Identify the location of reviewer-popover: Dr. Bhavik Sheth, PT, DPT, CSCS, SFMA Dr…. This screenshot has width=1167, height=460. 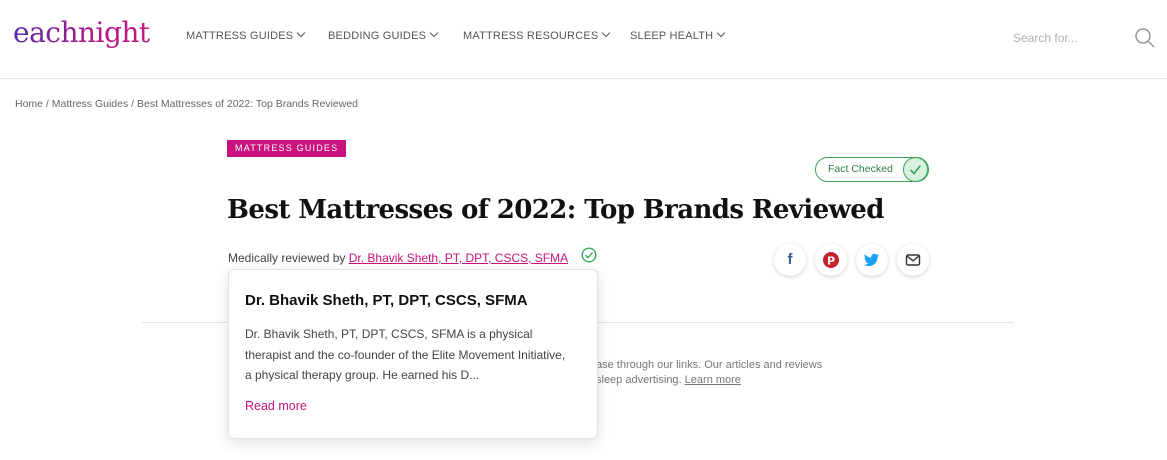
(413, 354).